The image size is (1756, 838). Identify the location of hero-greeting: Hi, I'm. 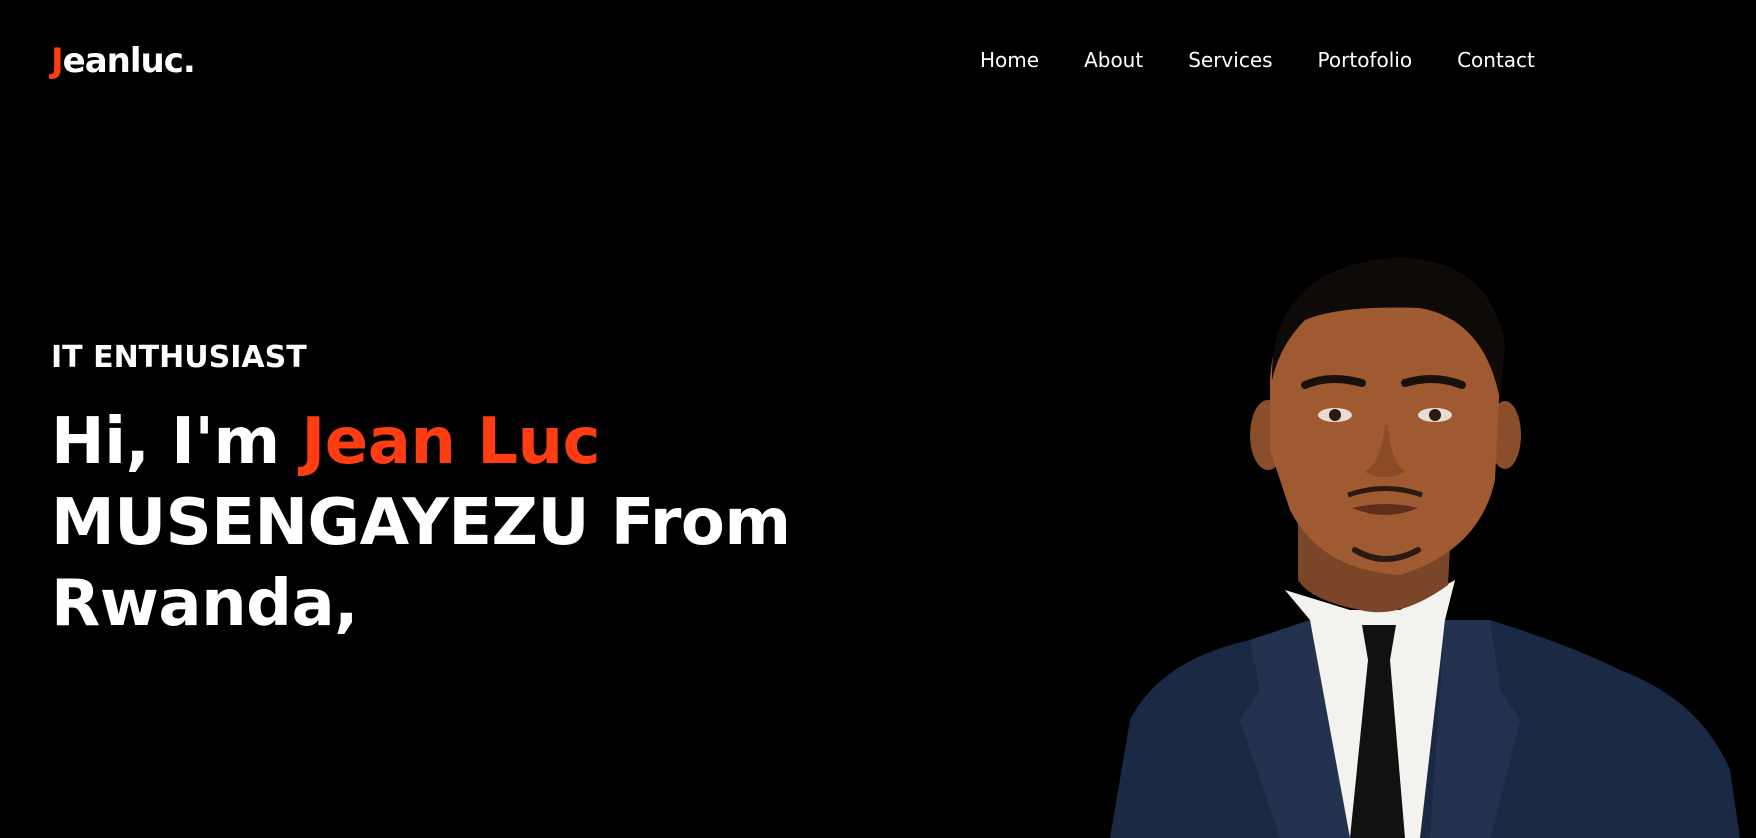
(176, 442).